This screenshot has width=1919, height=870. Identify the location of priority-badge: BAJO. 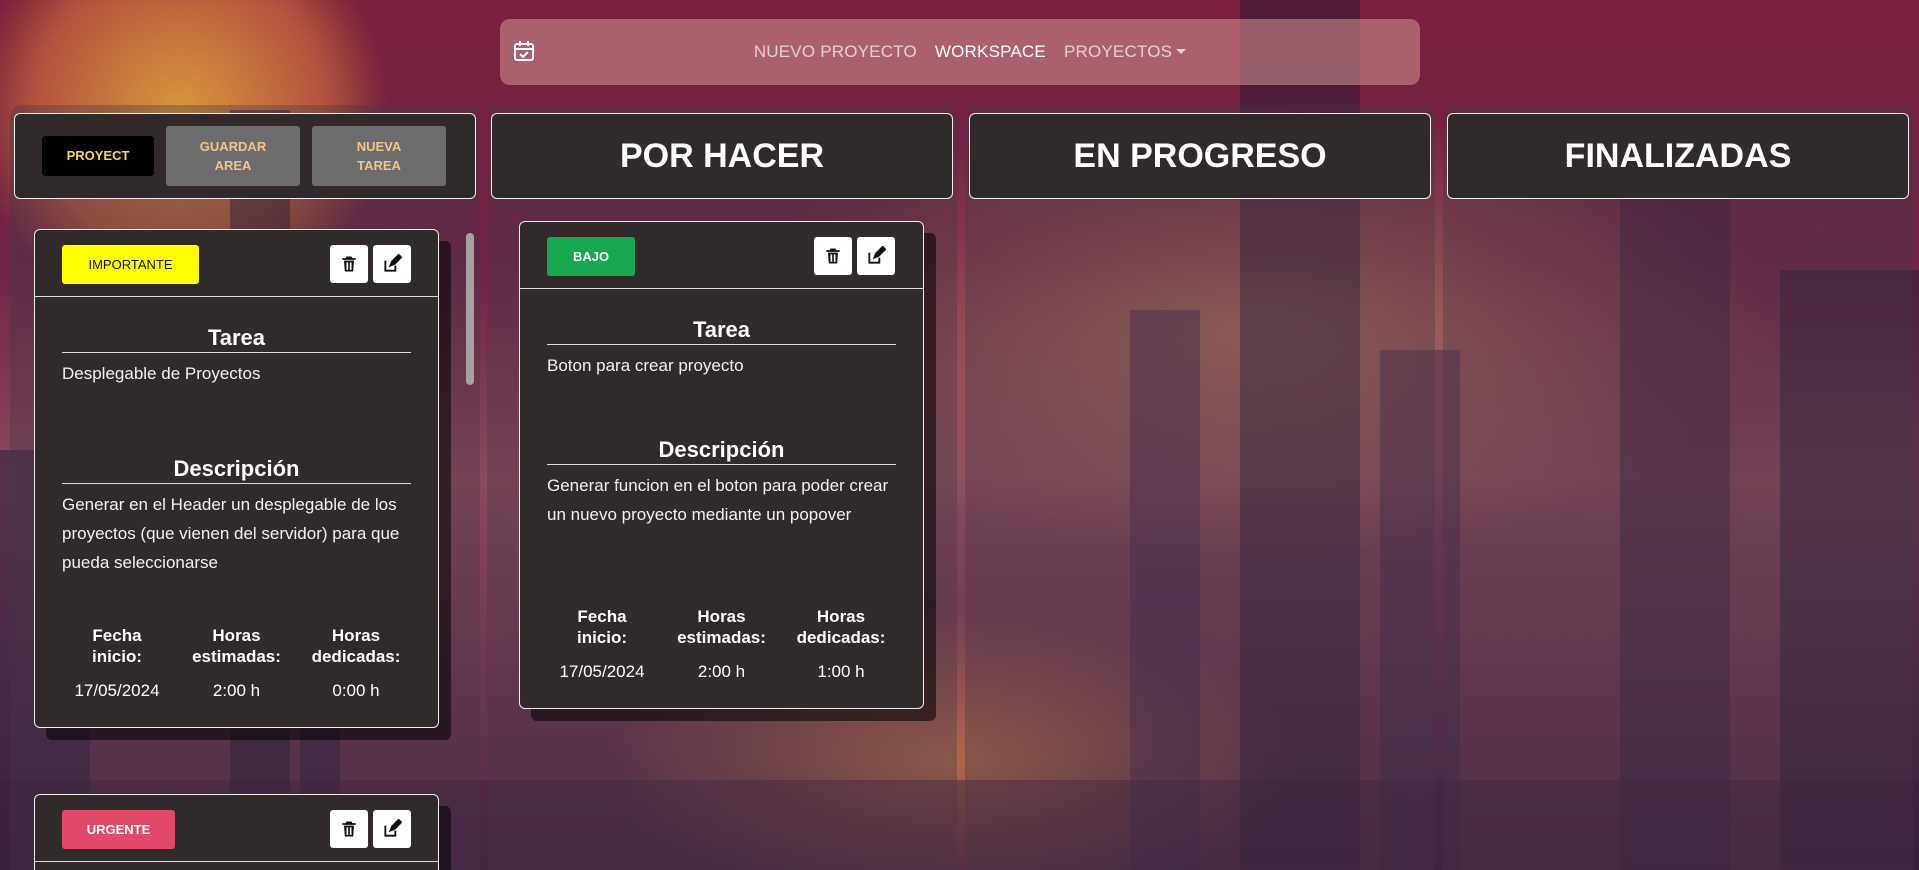
(591, 256).